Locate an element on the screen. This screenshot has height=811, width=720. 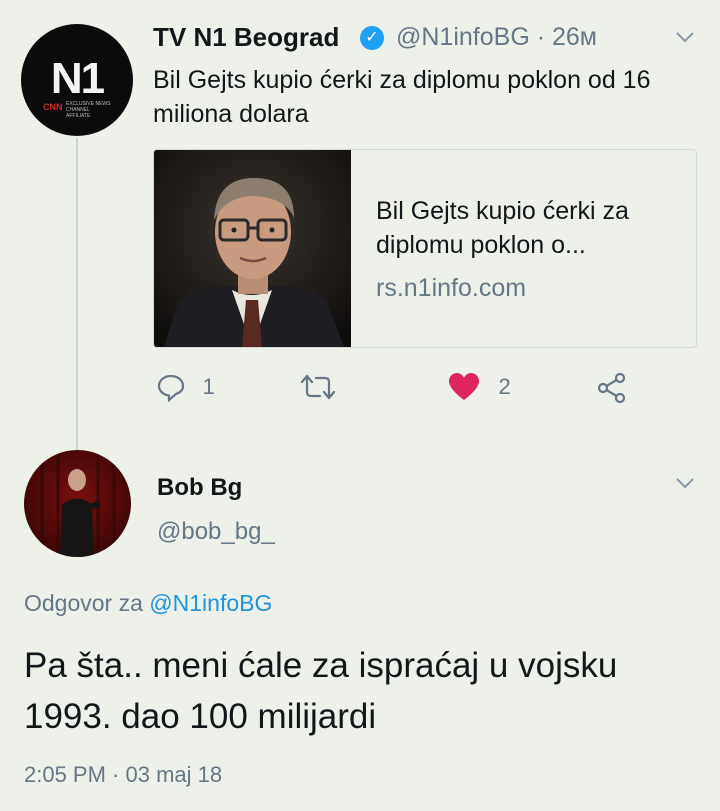
avatar-n1: N1 CNN EXCLUSIVE NEWS CHANNEL AFFILIATE is located at coordinates (77, 80).